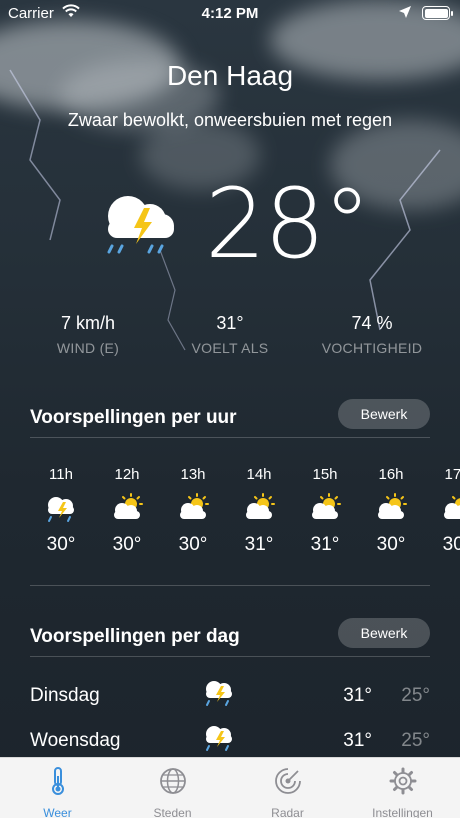  I want to click on hour-label: 17h, so click(452, 474).